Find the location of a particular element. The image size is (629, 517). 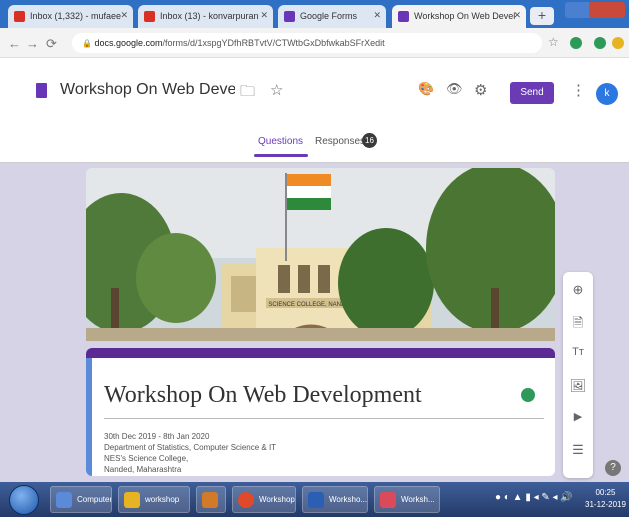

reload-icon: ⟳ is located at coordinates (51, 44).